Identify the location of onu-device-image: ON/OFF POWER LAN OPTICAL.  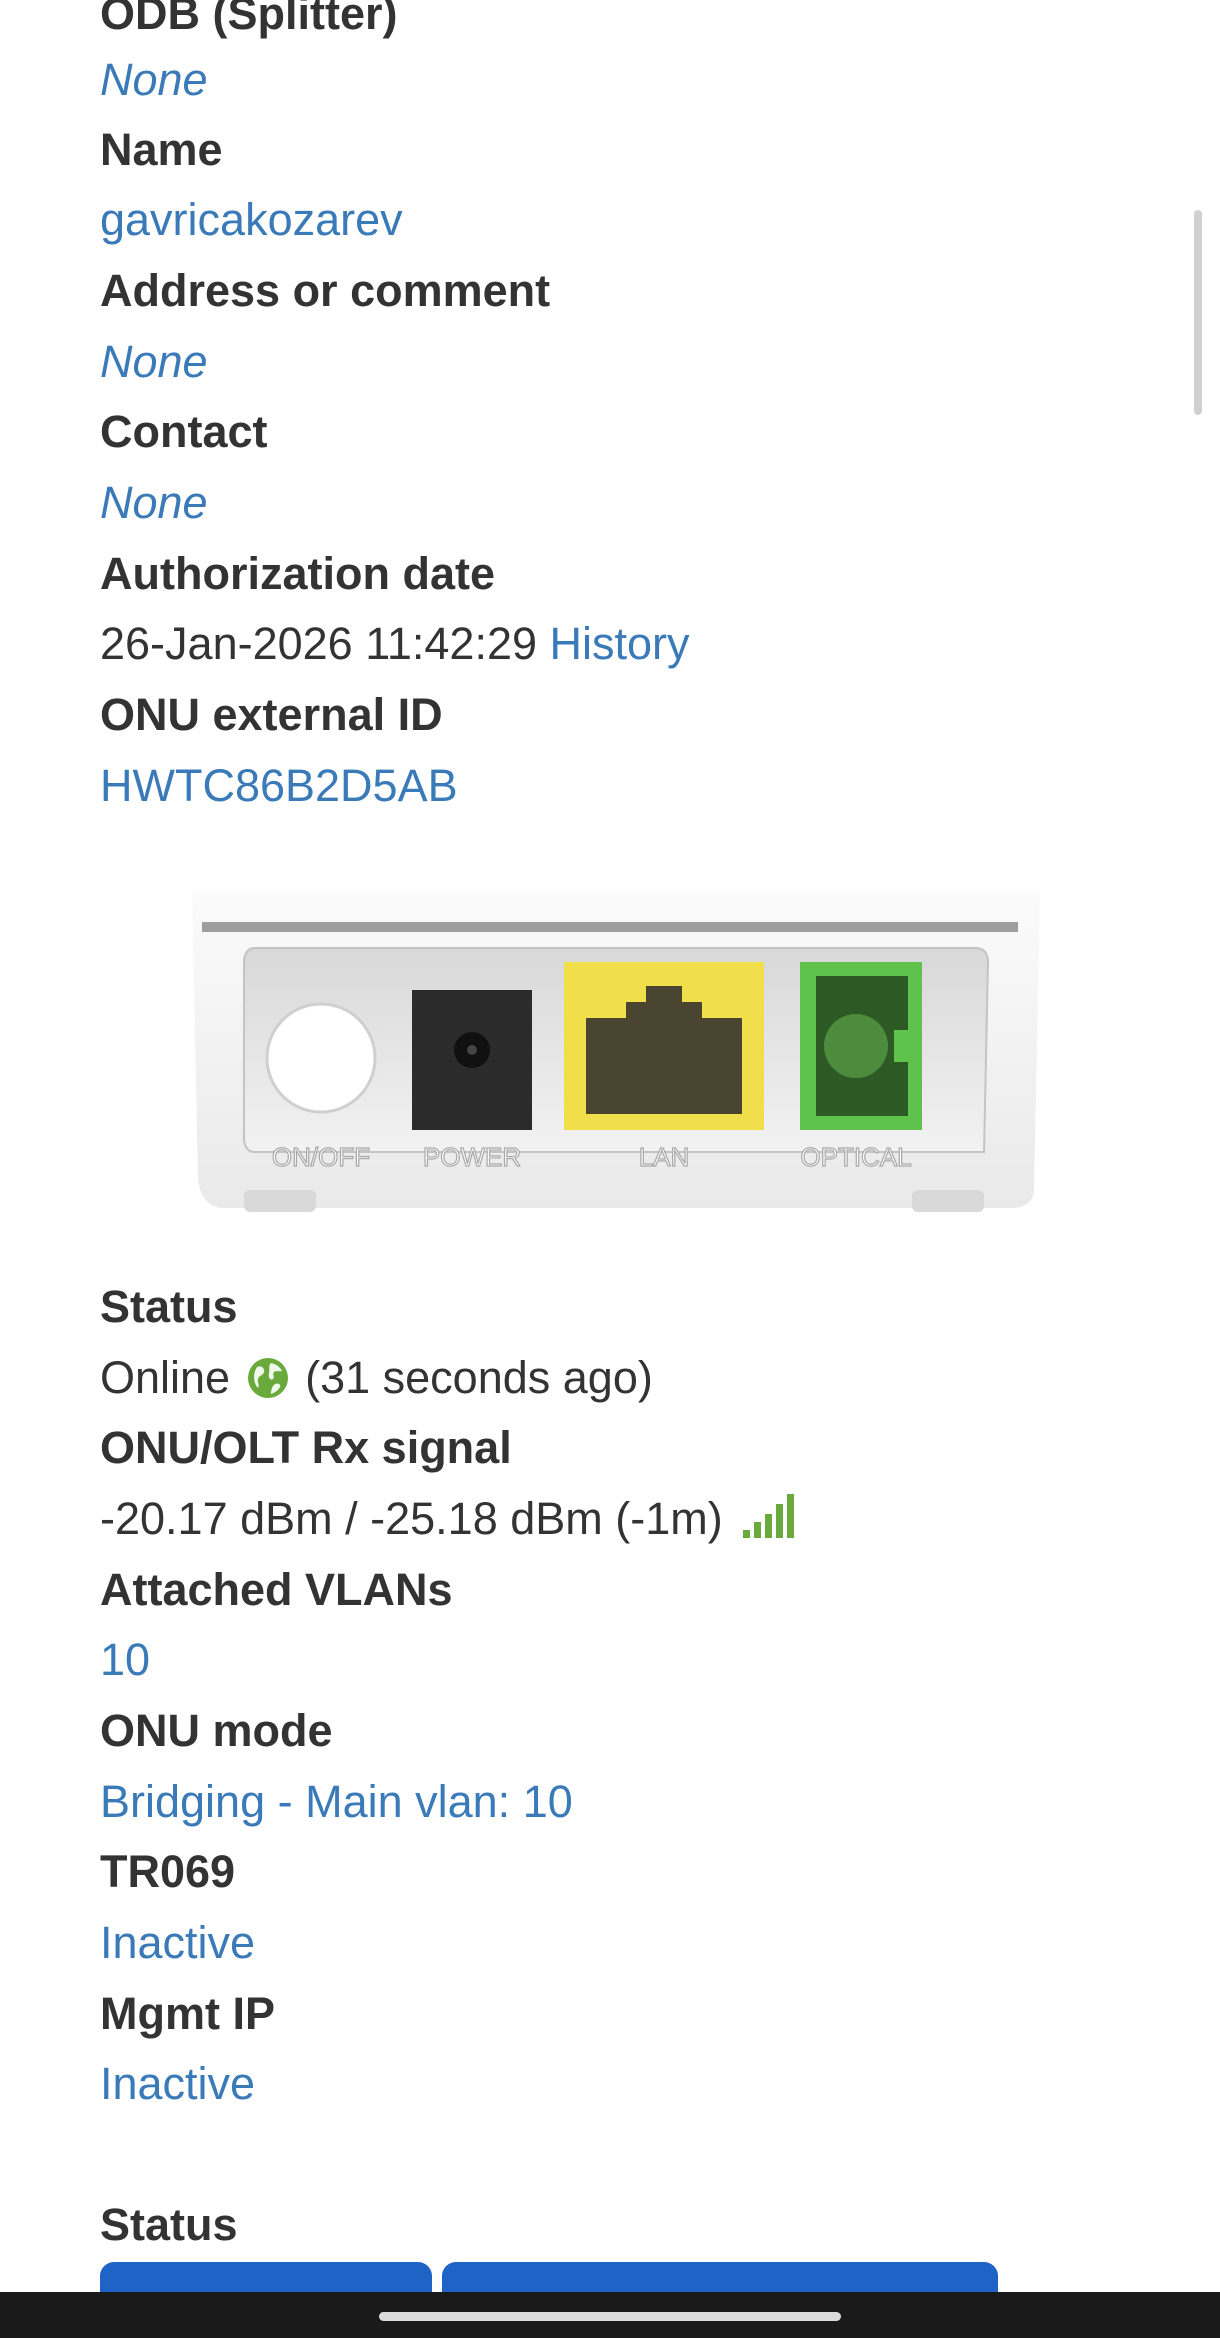
(614, 1057).